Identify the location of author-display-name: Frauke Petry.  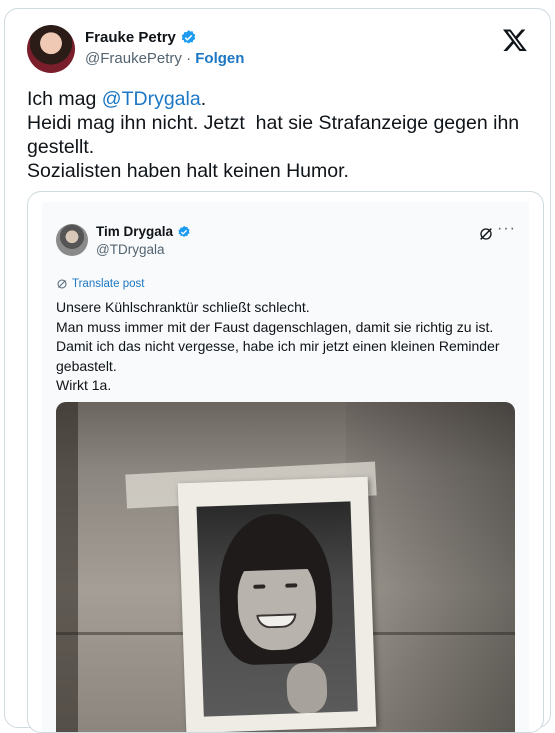
(130, 37).